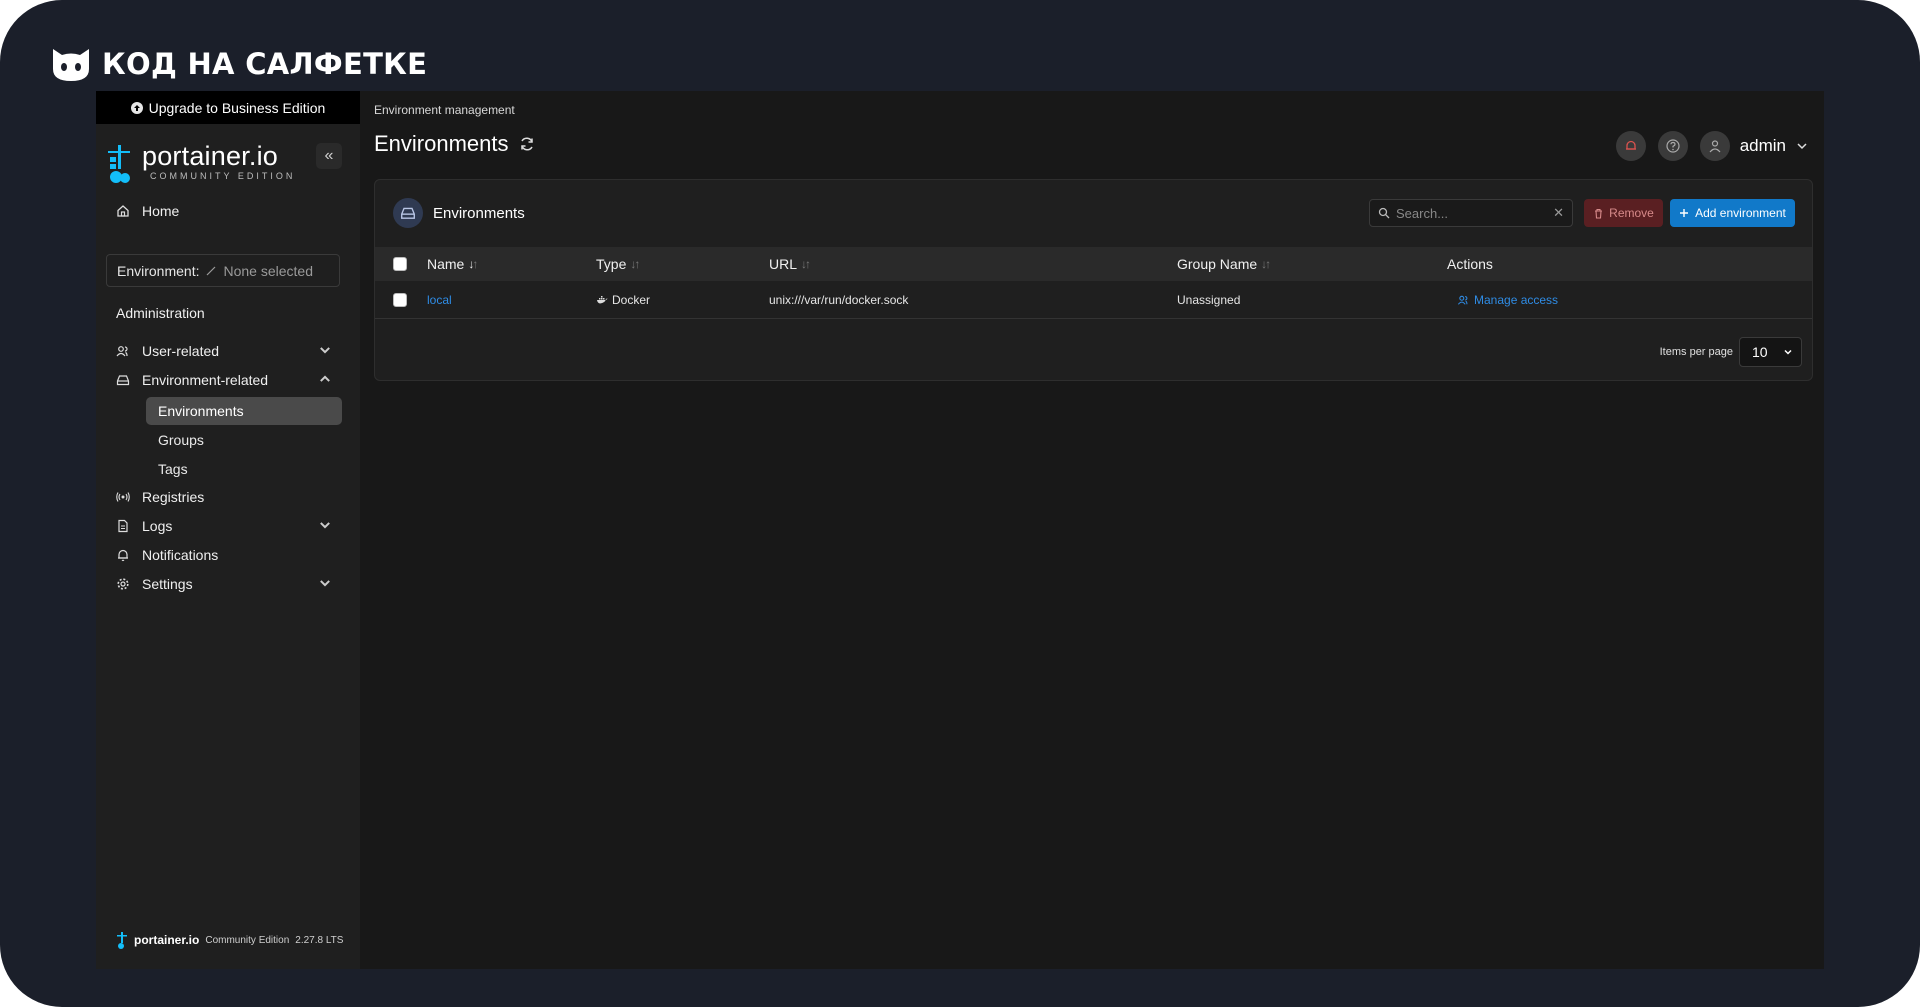 This screenshot has height=1007, width=1920. What do you see at coordinates (319, 940) in the screenshot?
I see `footer-version: 2.27.8 LTS` at bounding box center [319, 940].